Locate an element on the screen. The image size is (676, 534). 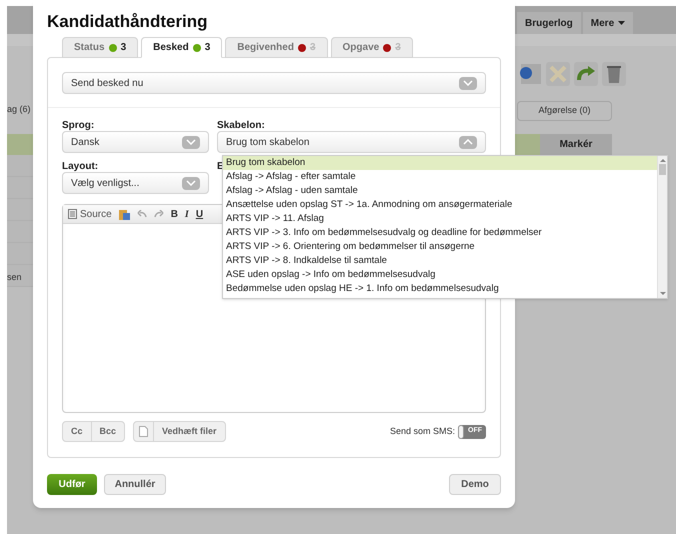
sms-label: Send som SMS: is located at coordinates (422, 431).